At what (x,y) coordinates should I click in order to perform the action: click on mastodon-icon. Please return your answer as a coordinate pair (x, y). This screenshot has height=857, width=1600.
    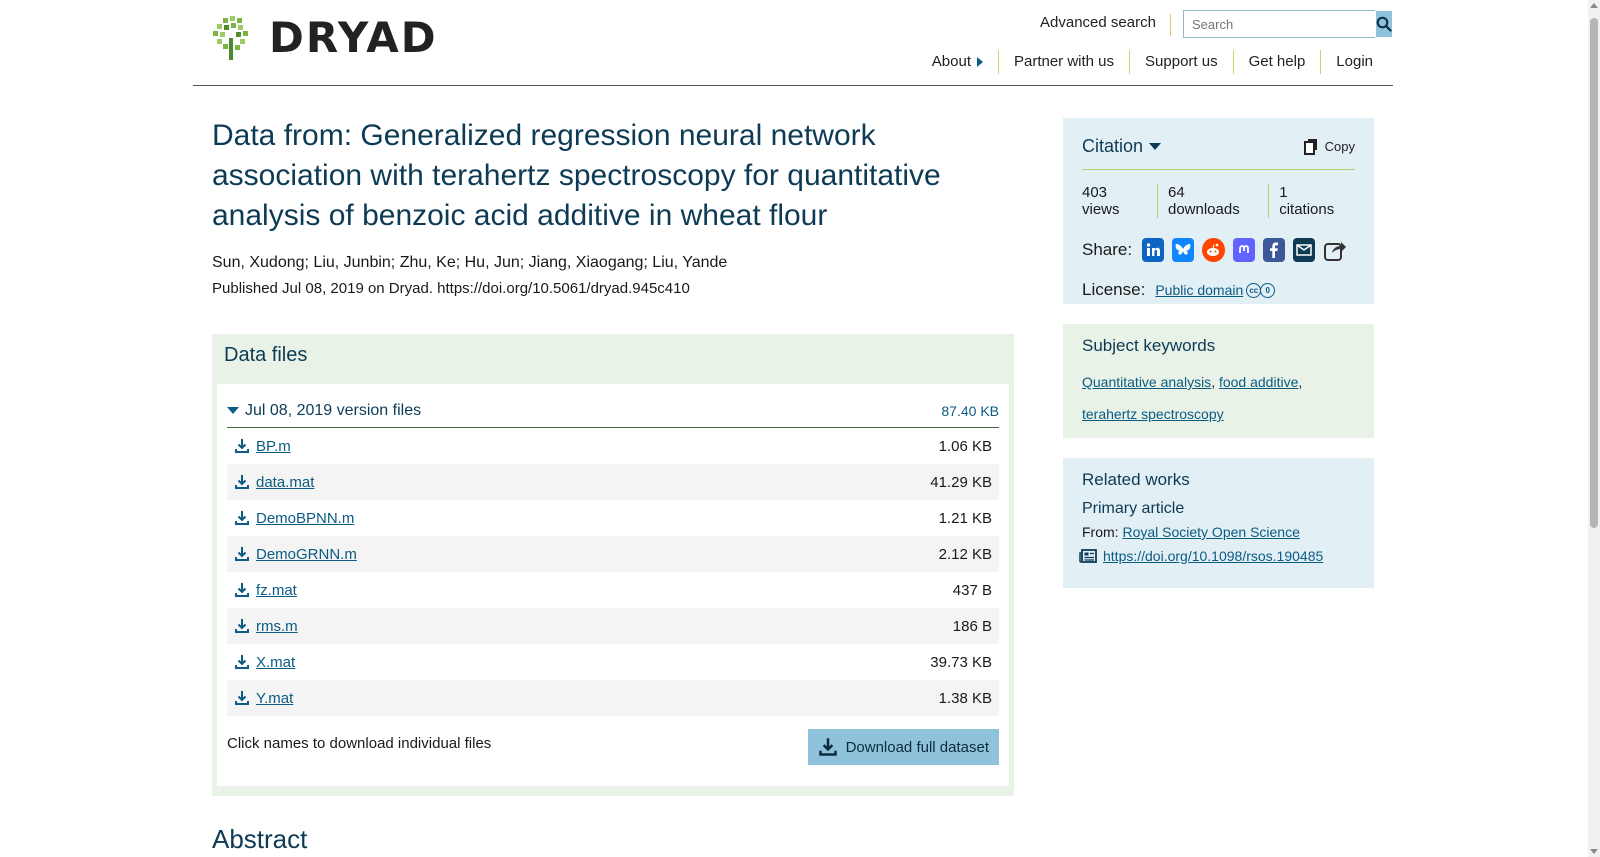
    Looking at the image, I should click on (1243, 250).